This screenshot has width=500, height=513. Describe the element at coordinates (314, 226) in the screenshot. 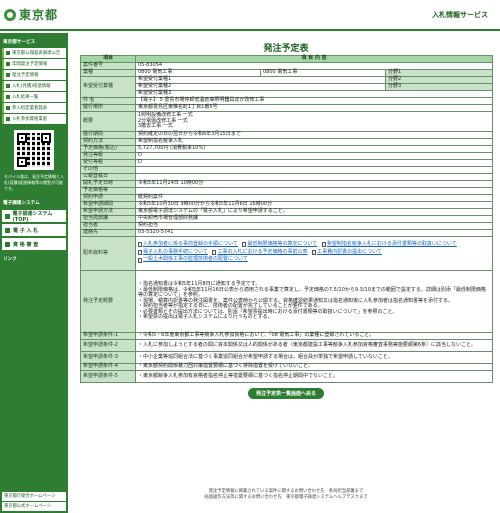

I see `person-value: 契約担当` at that location.